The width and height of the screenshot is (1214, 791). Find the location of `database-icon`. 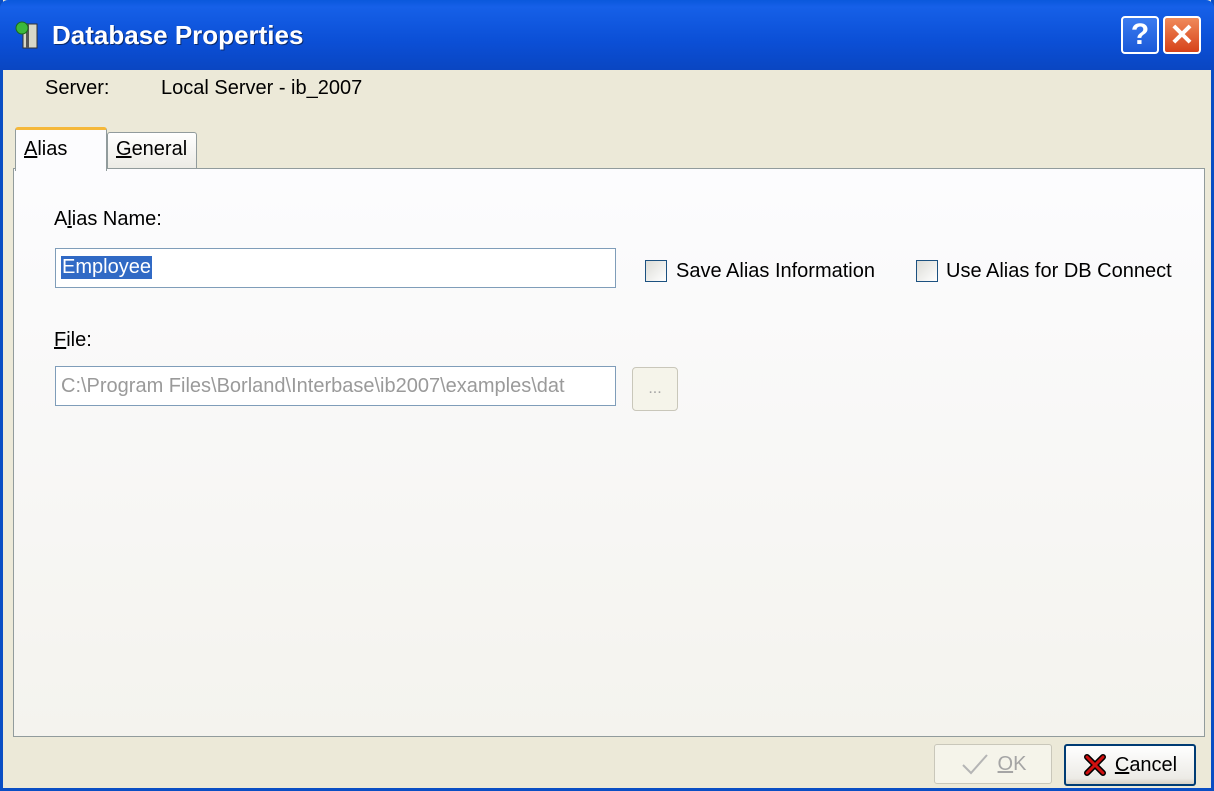

database-icon is located at coordinates (26, 35).